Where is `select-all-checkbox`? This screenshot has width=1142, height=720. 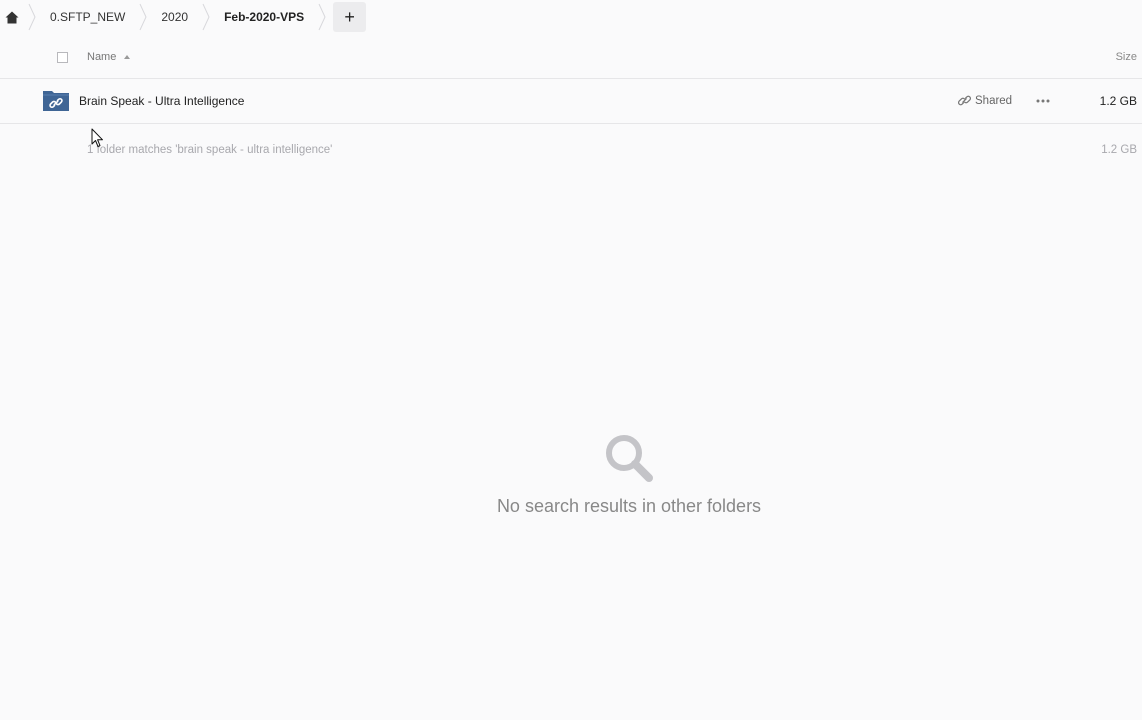 select-all-checkbox is located at coordinates (62, 57).